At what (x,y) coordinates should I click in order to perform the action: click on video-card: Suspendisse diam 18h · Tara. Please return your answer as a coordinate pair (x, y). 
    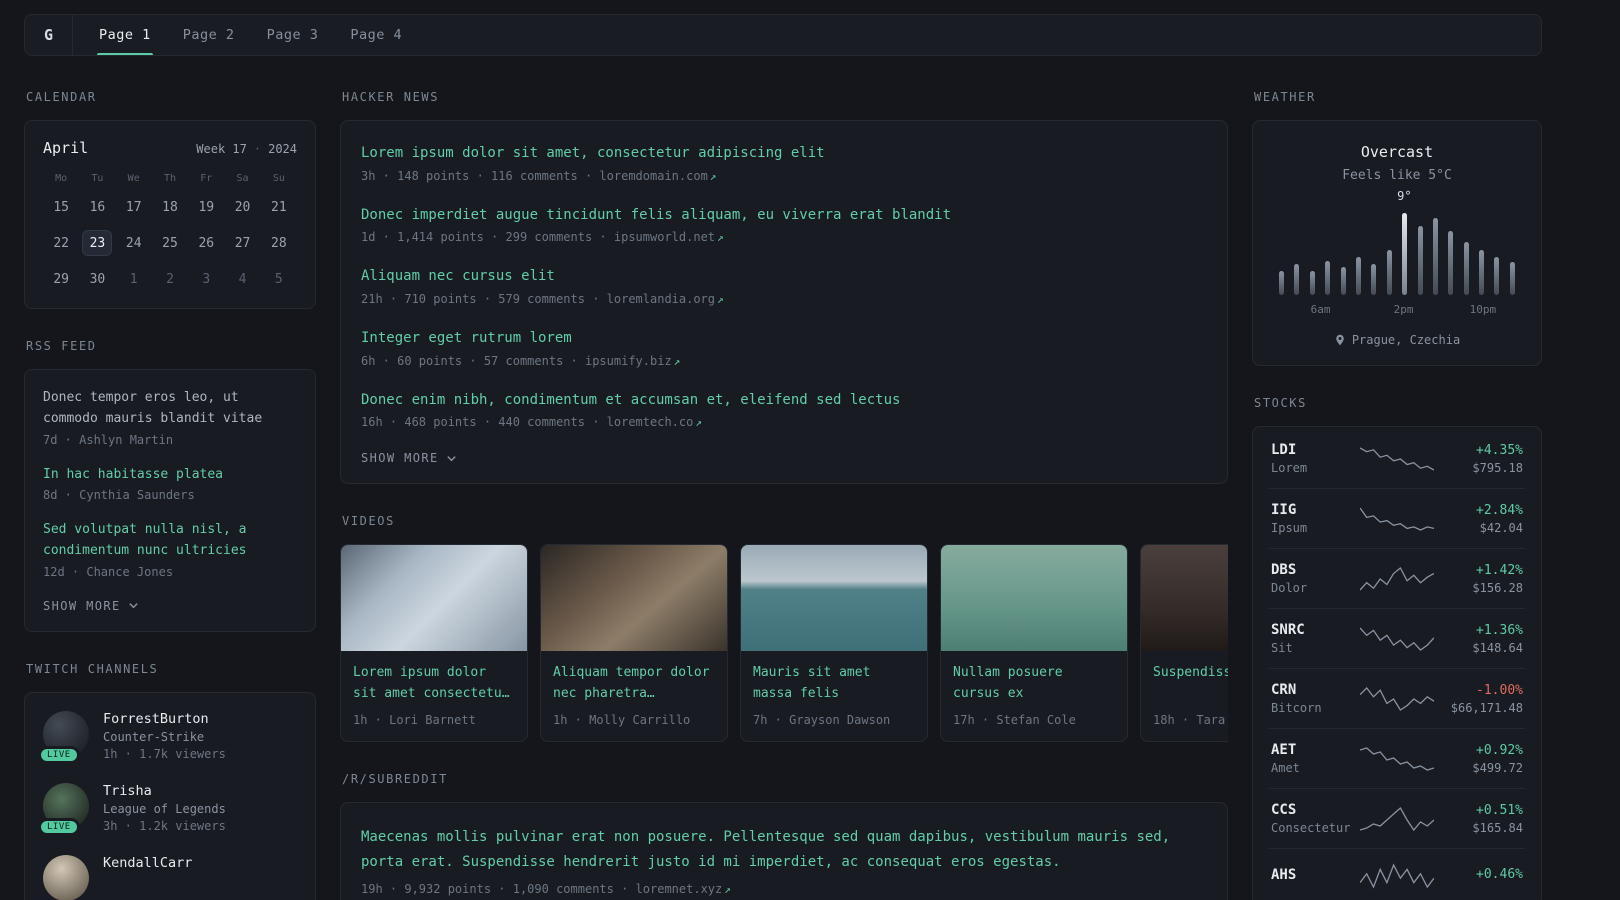
    Looking at the image, I should click on (1184, 643).